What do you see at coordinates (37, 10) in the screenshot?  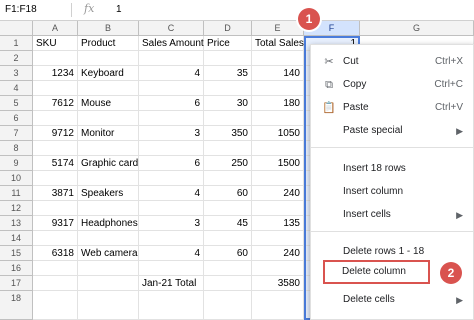 I see `name-box: F1:F18` at bounding box center [37, 10].